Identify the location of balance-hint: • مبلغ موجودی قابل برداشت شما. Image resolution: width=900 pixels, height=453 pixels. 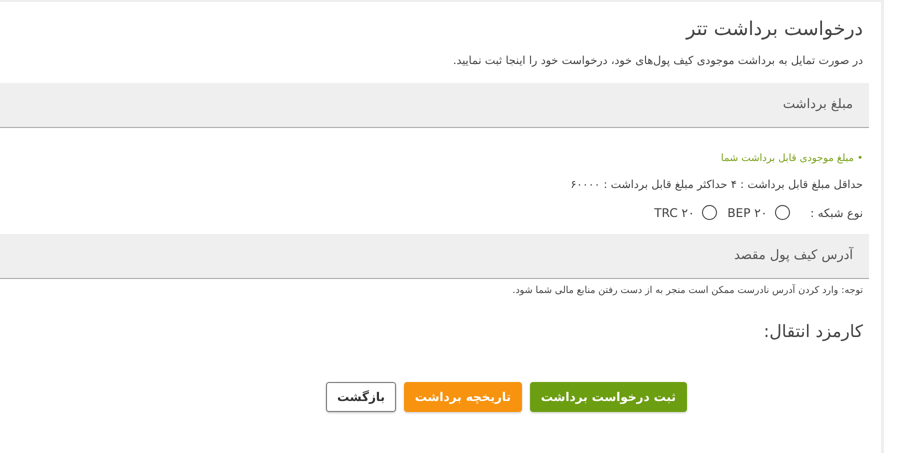
(791, 158).